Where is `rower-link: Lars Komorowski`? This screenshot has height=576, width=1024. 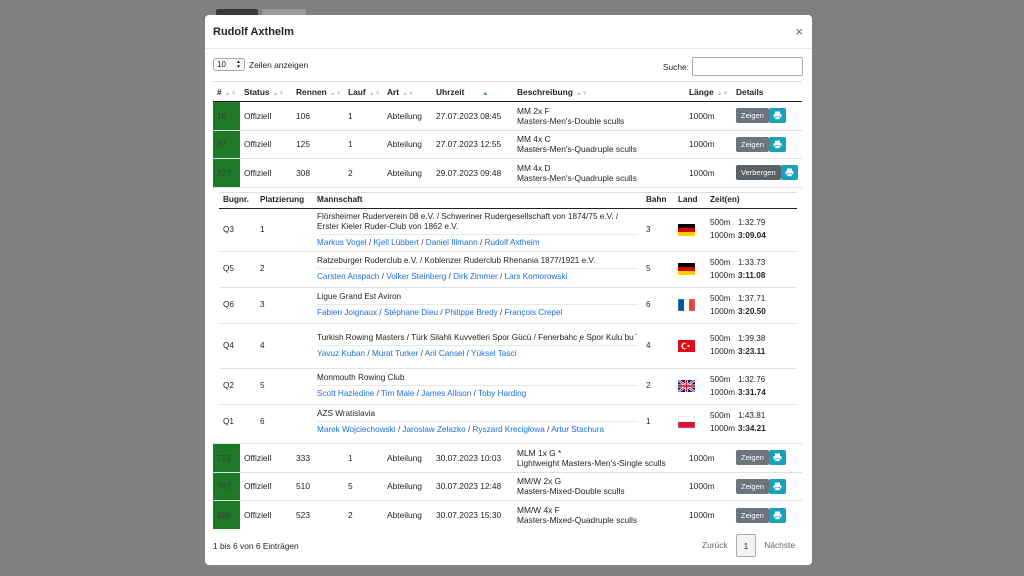
rower-link: Lars Komorowski is located at coordinates (536, 276).